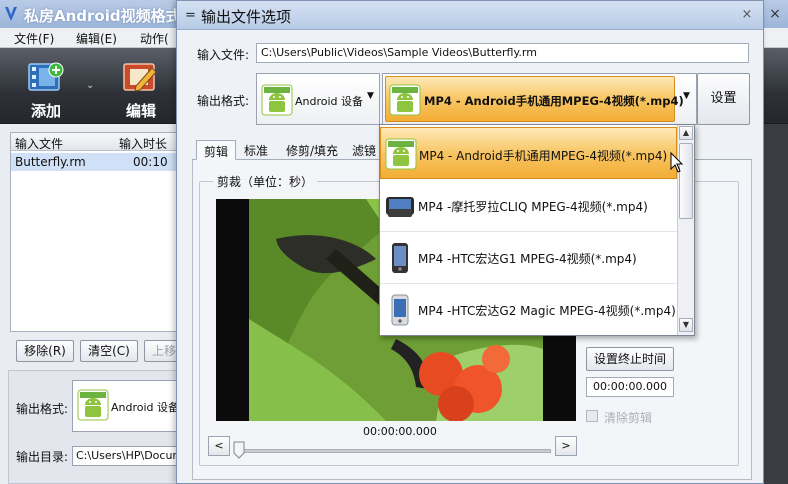 This screenshot has width=788, height=484. What do you see at coordinates (145, 407) in the screenshot?
I see `output-format-value: Android 设备` at bounding box center [145, 407].